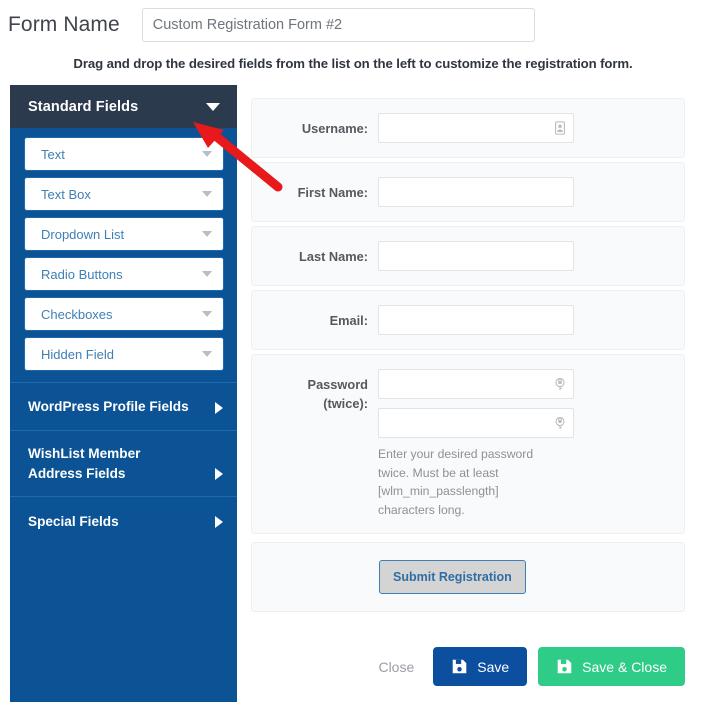 The image size is (706, 705). I want to click on sidebar-group-label: WishList Member Address Fields, so click(84, 463).